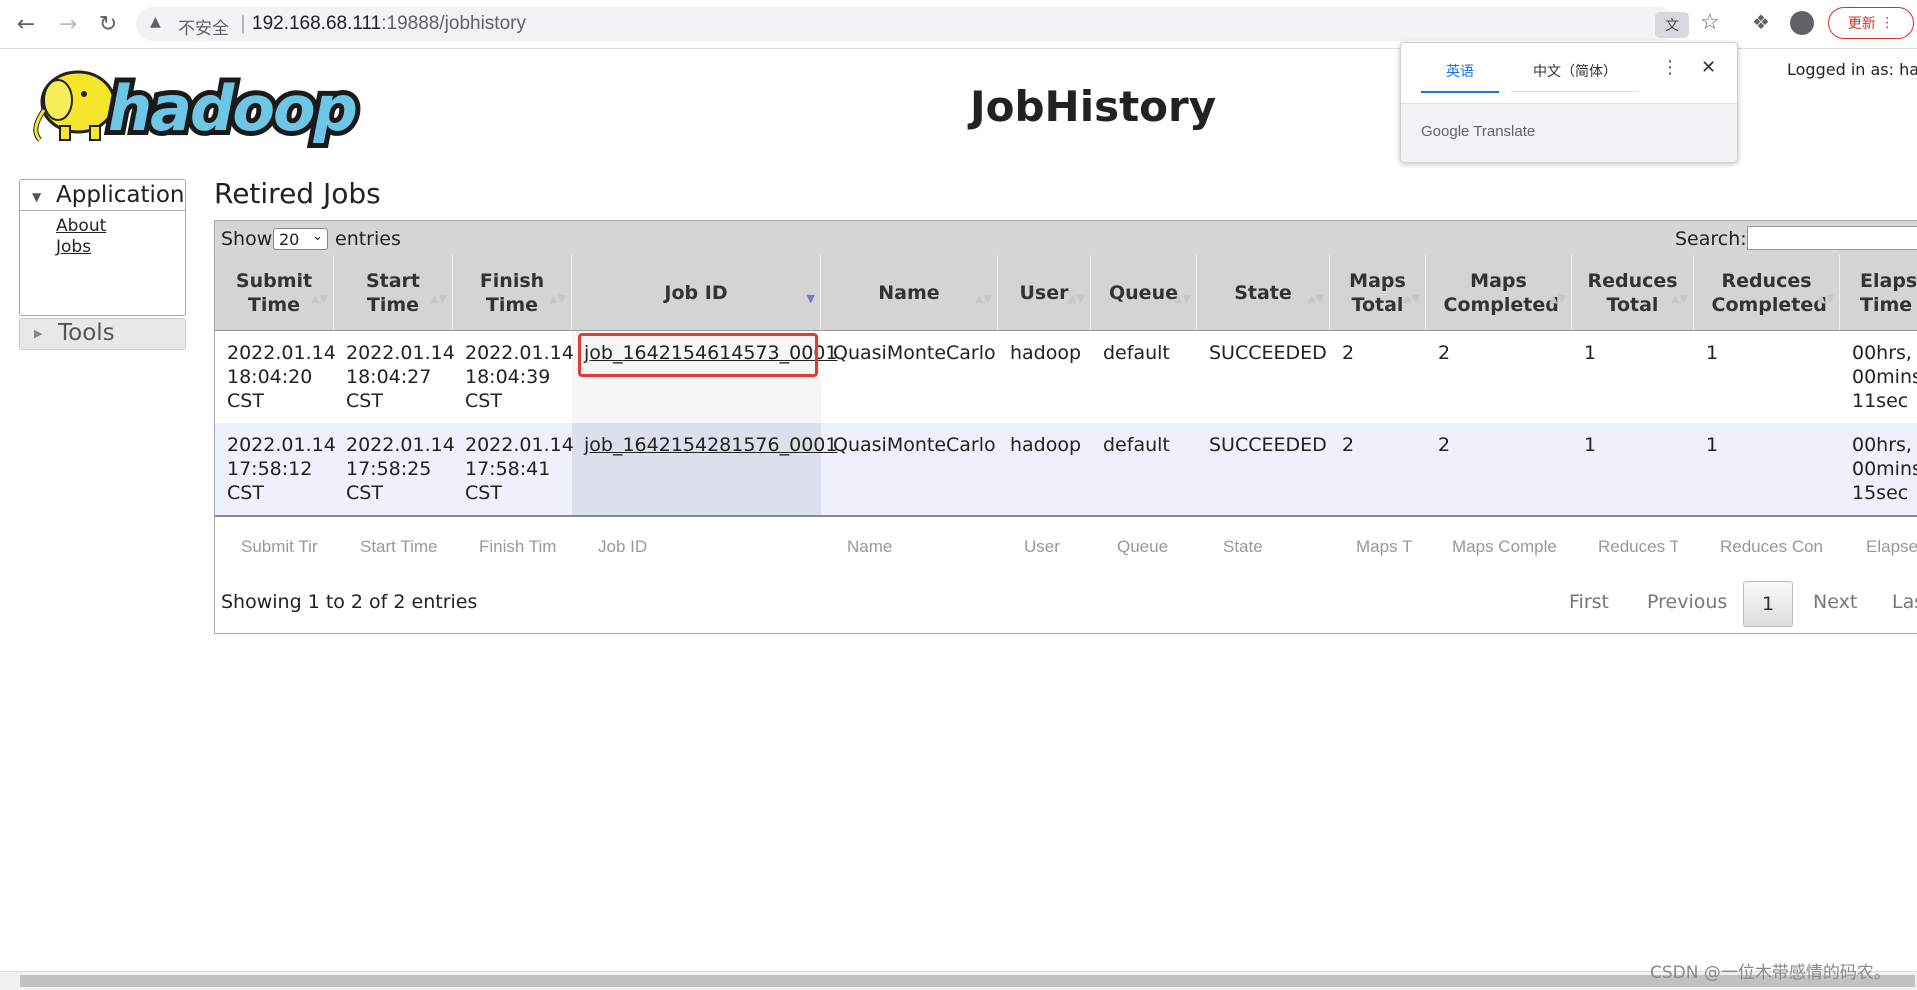  Describe the element at coordinates (1505, 547) in the screenshot. I see `filter-maps-completed: Maps Comple` at that location.